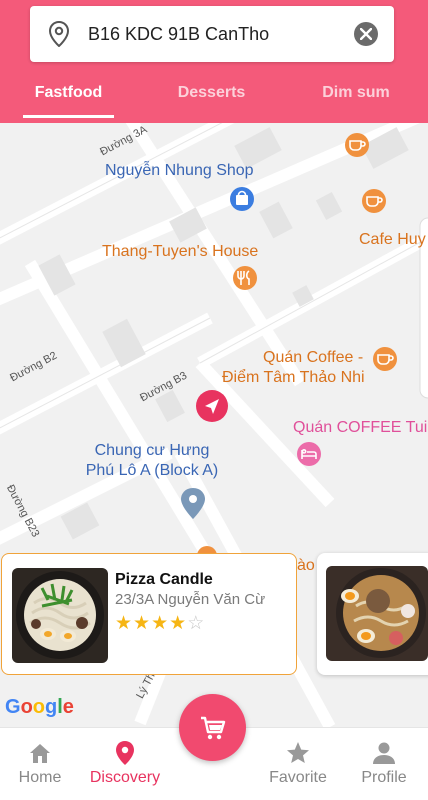 This screenshot has height=800, width=428. Describe the element at coordinates (293, 368) in the screenshot. I see `map-place-label: Quán Coffee - Điểm Tâm Thảo Nhi` at that location.